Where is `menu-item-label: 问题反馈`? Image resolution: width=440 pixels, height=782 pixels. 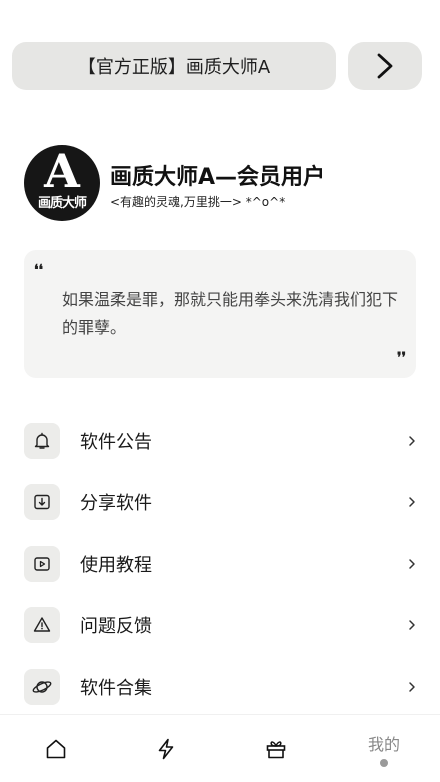 menu-item-label: 问题反馈 is located at coordinates (116, 627).